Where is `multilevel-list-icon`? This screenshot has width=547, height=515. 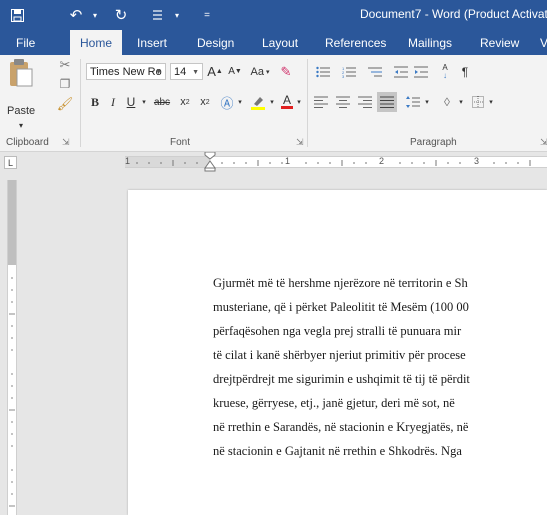
multilevel-list-icon is located at coordinates (375, 71).